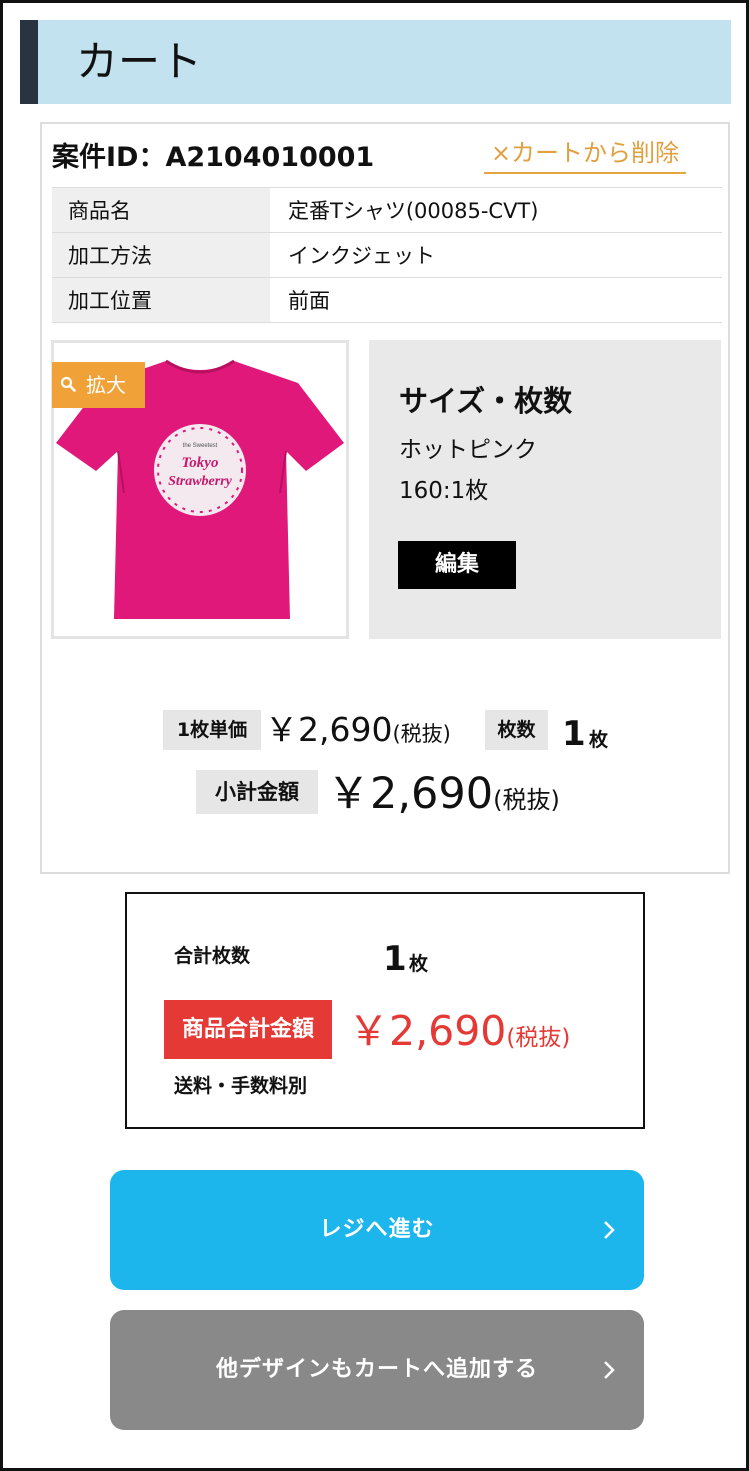  What do you see at coordinates (444, 491) in the screenshot?
I see `size-quantity: 160:1枚` at bounding box center [444, 491].